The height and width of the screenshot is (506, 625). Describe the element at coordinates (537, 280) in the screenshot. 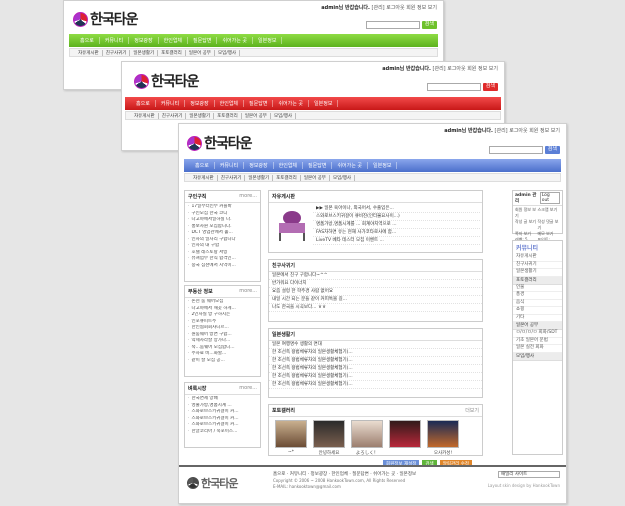

I see `side-head-photo: 포토갤러리` at that location.